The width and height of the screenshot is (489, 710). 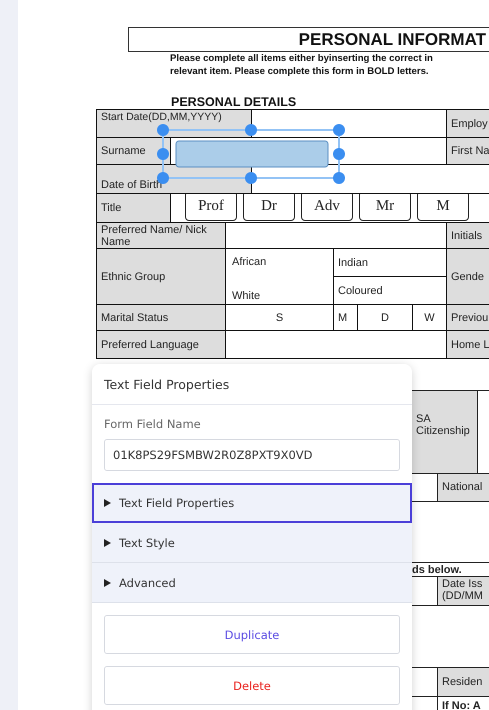 What do you see at coordinates (385, 207) in the screenshot?
I see `title-option-box: Mr` at bounding box center [385, 207].